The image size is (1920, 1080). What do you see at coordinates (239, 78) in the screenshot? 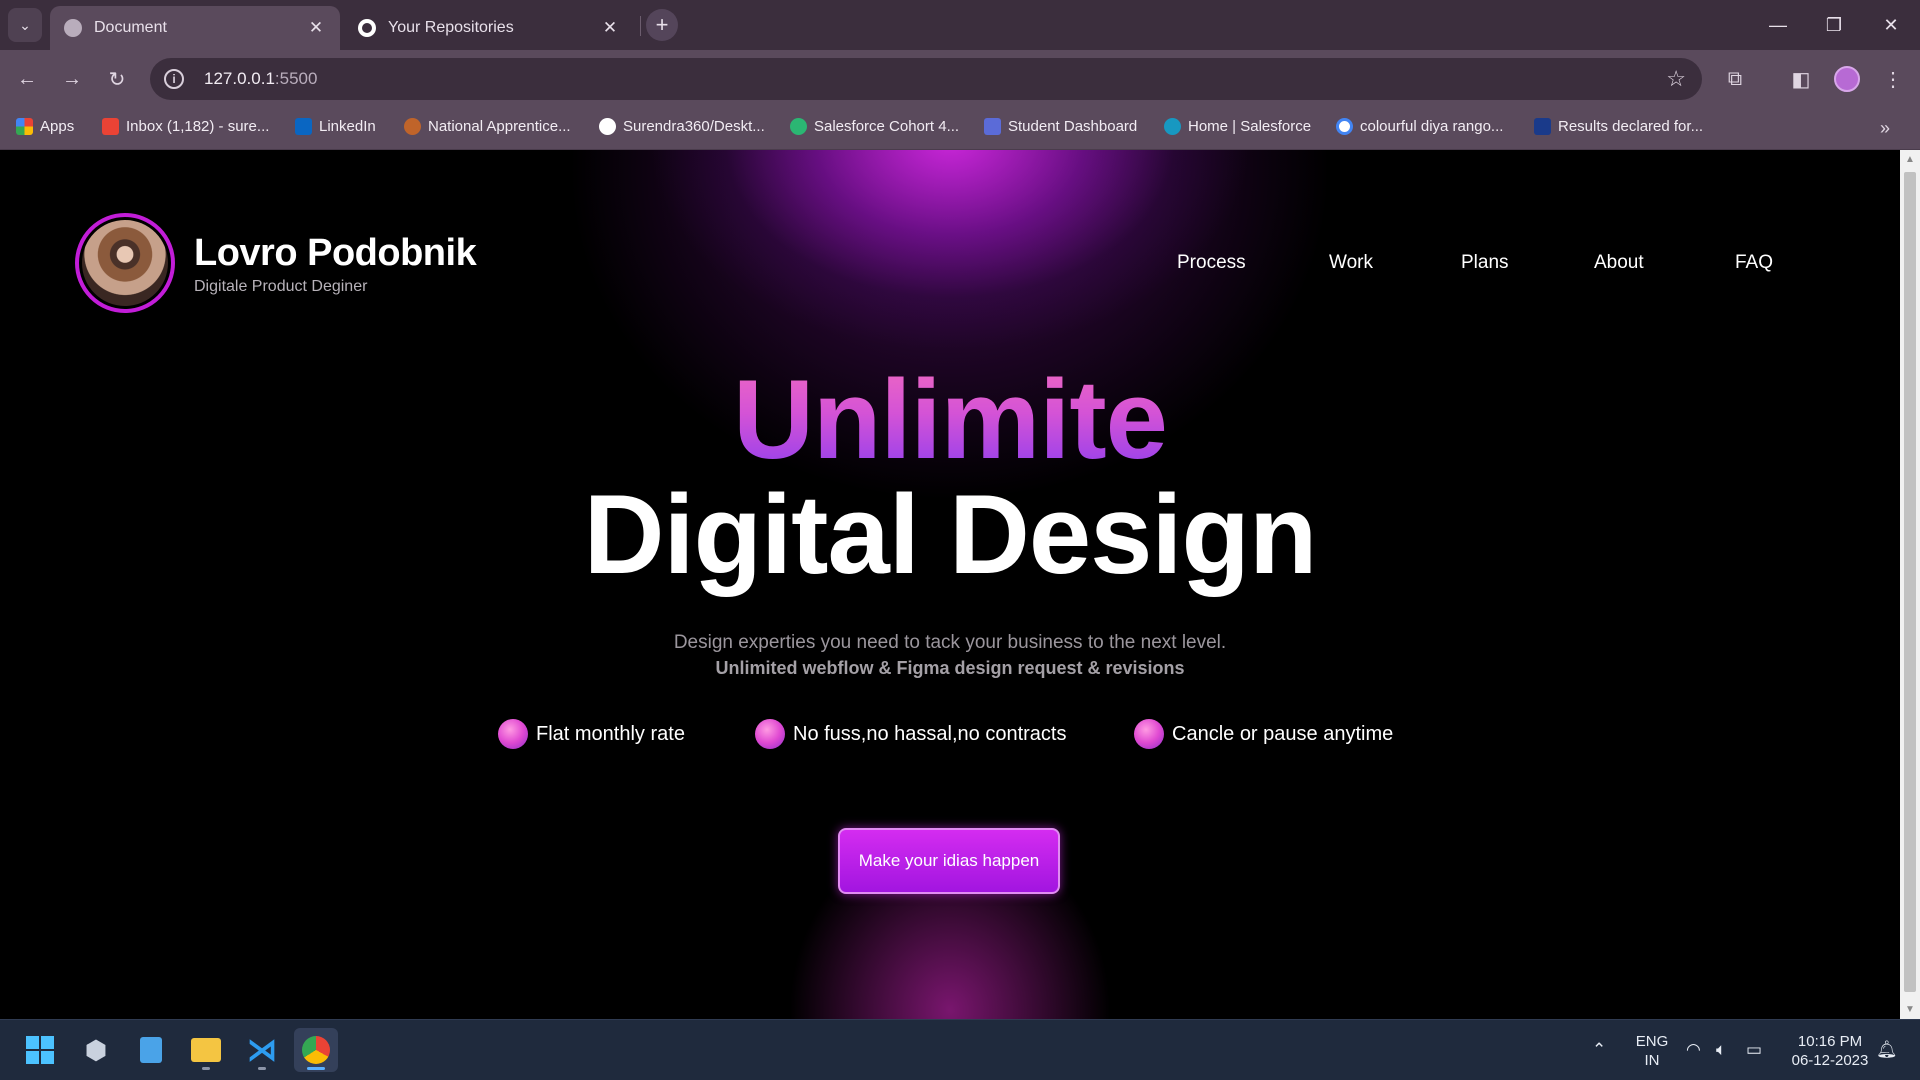
I see `url-host: 127.0.0.1` at bounding box center [239, 78].